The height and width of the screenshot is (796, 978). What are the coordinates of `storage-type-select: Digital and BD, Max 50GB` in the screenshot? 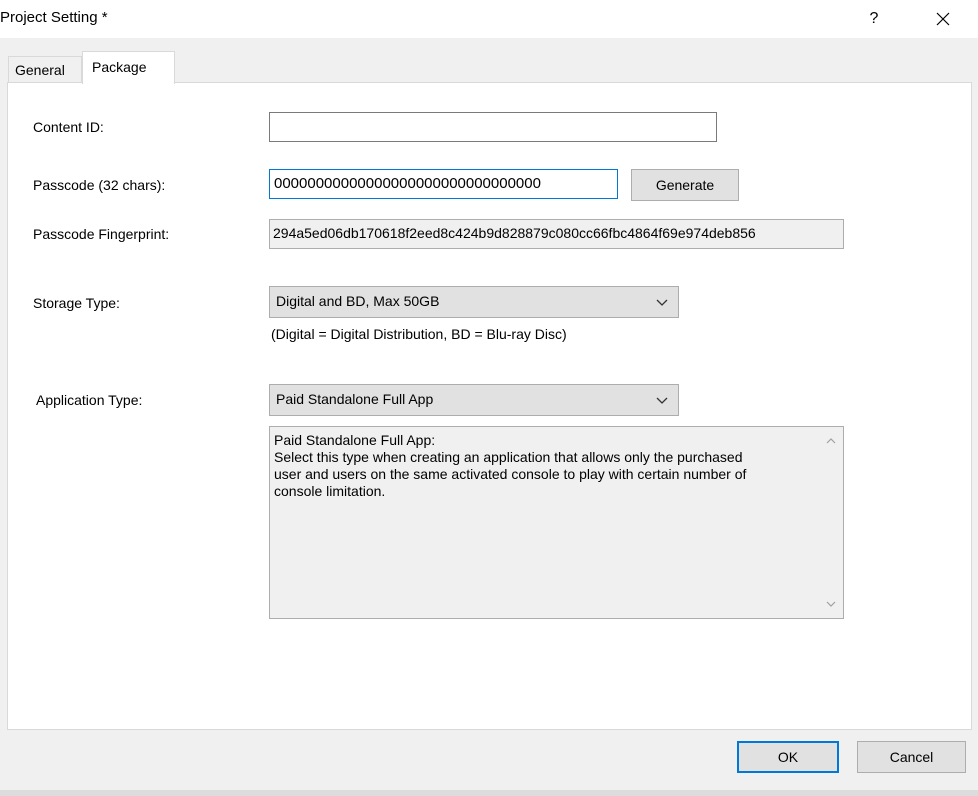 It's located at (474, 302).